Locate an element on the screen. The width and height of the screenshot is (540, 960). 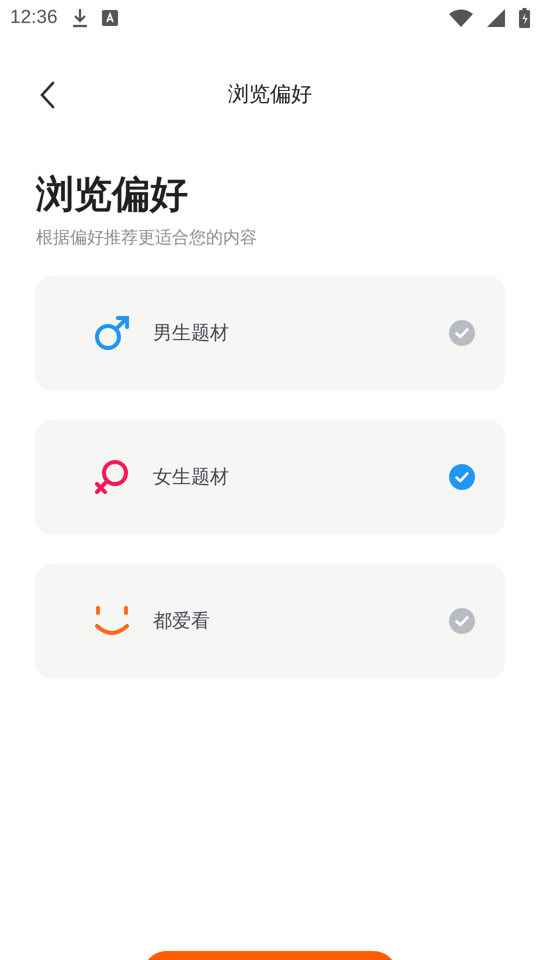
keyboard-app-icon is located at coordinates (110, 18).